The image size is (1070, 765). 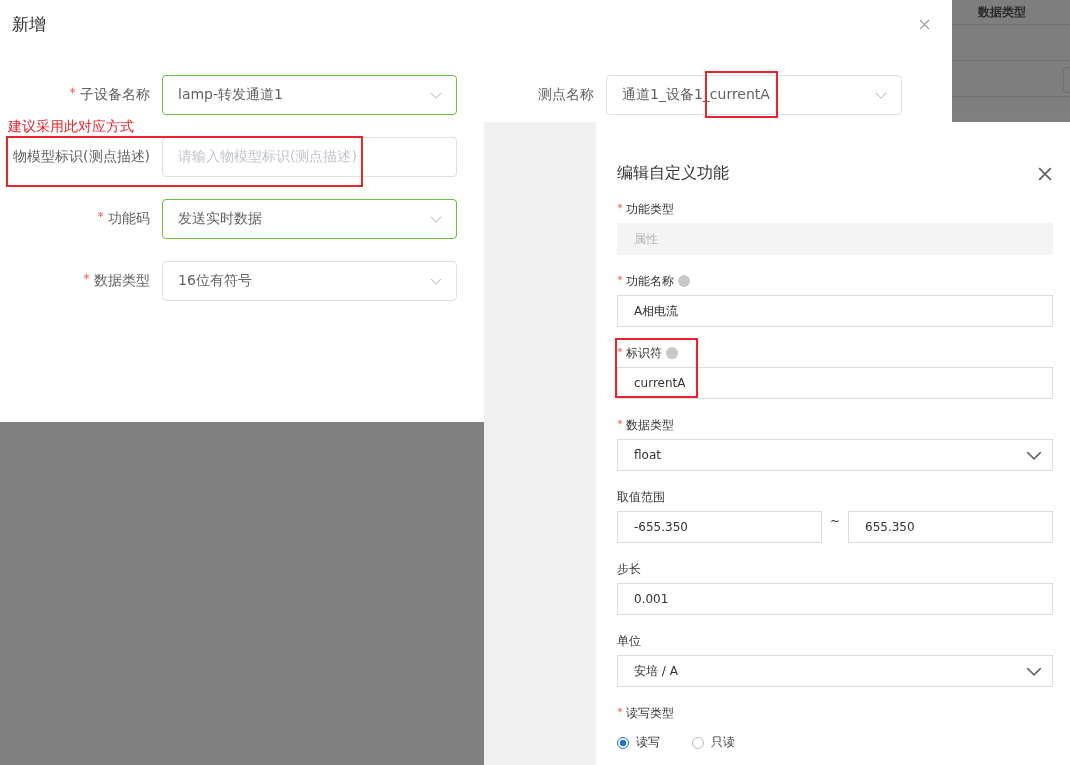 What do you see at coordinates (835, 599) in the screenshot?
I see `input-field: 0.001` at bounding box center [835, 599].